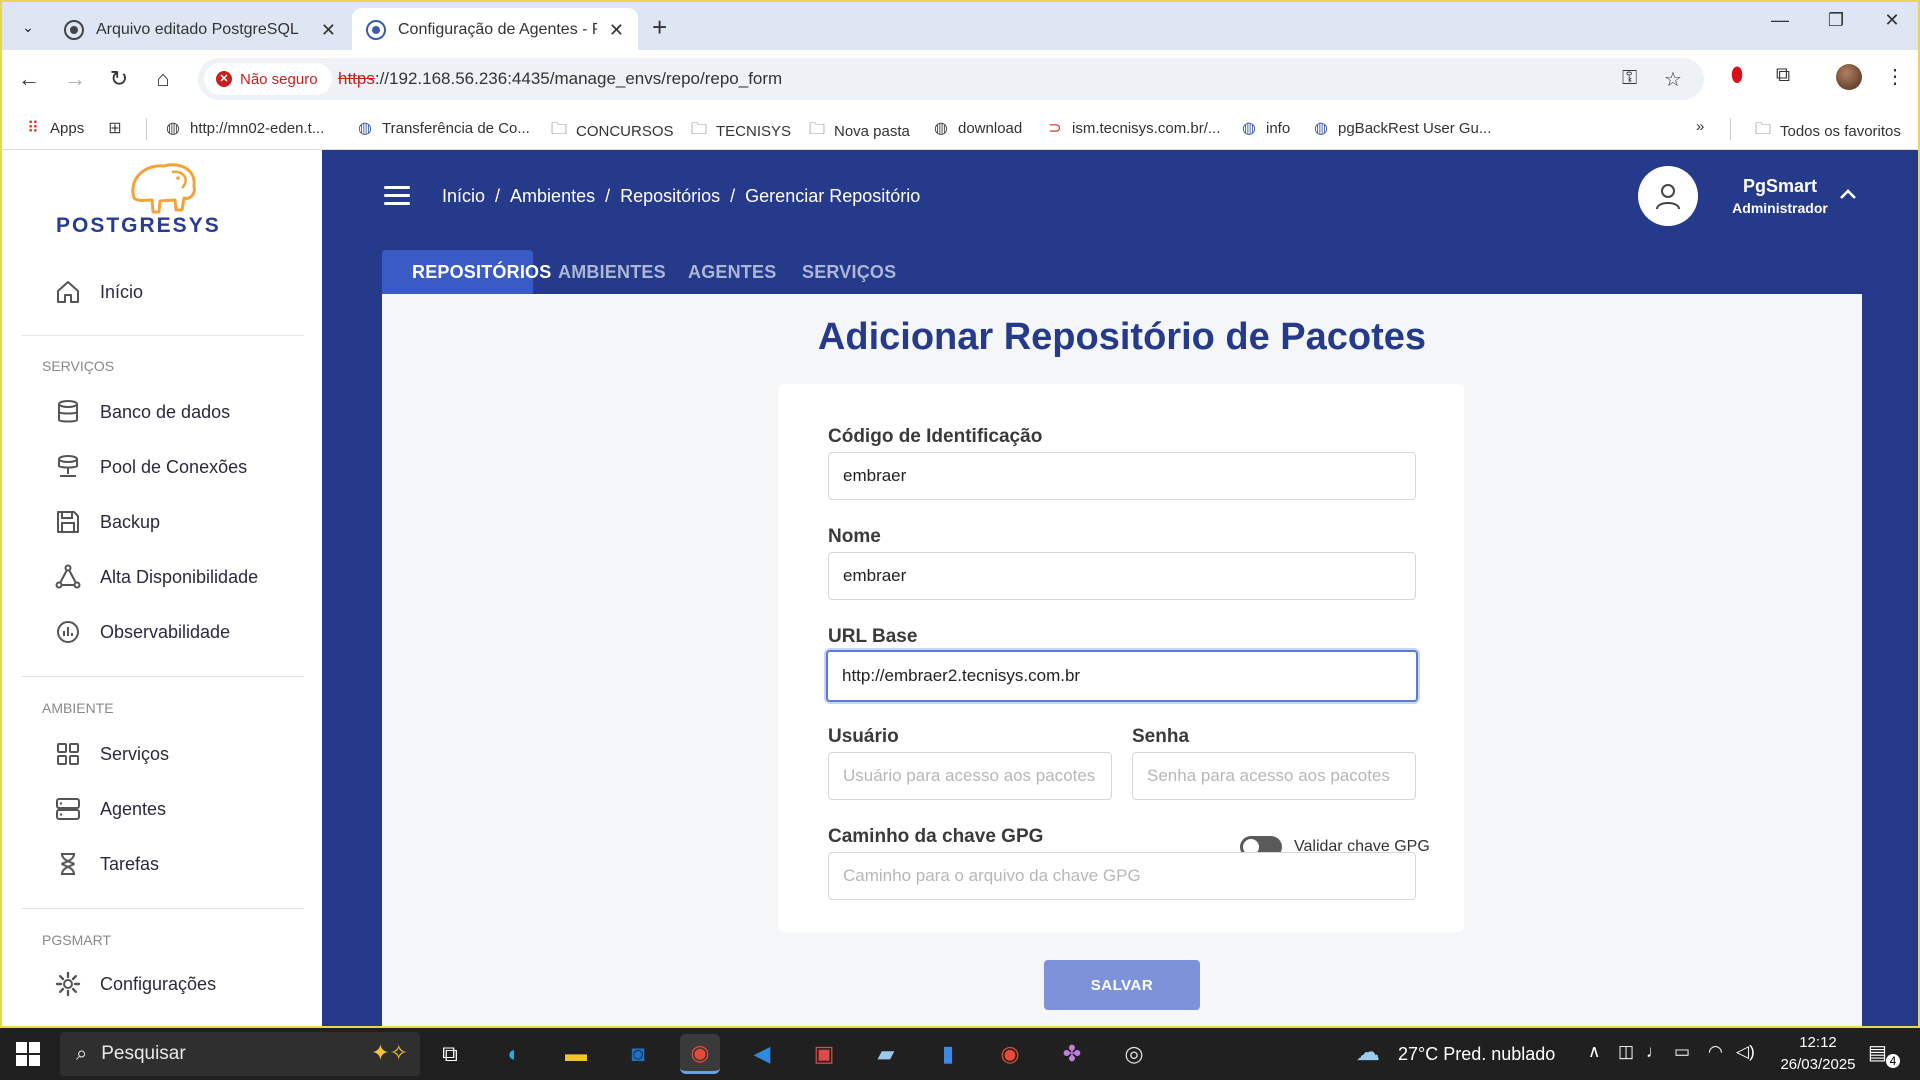 Image resolution: width=1920 pixels, height=1080 pixels. I want to click on sidebar-item-servicos: Serviços, so click(111, 754).